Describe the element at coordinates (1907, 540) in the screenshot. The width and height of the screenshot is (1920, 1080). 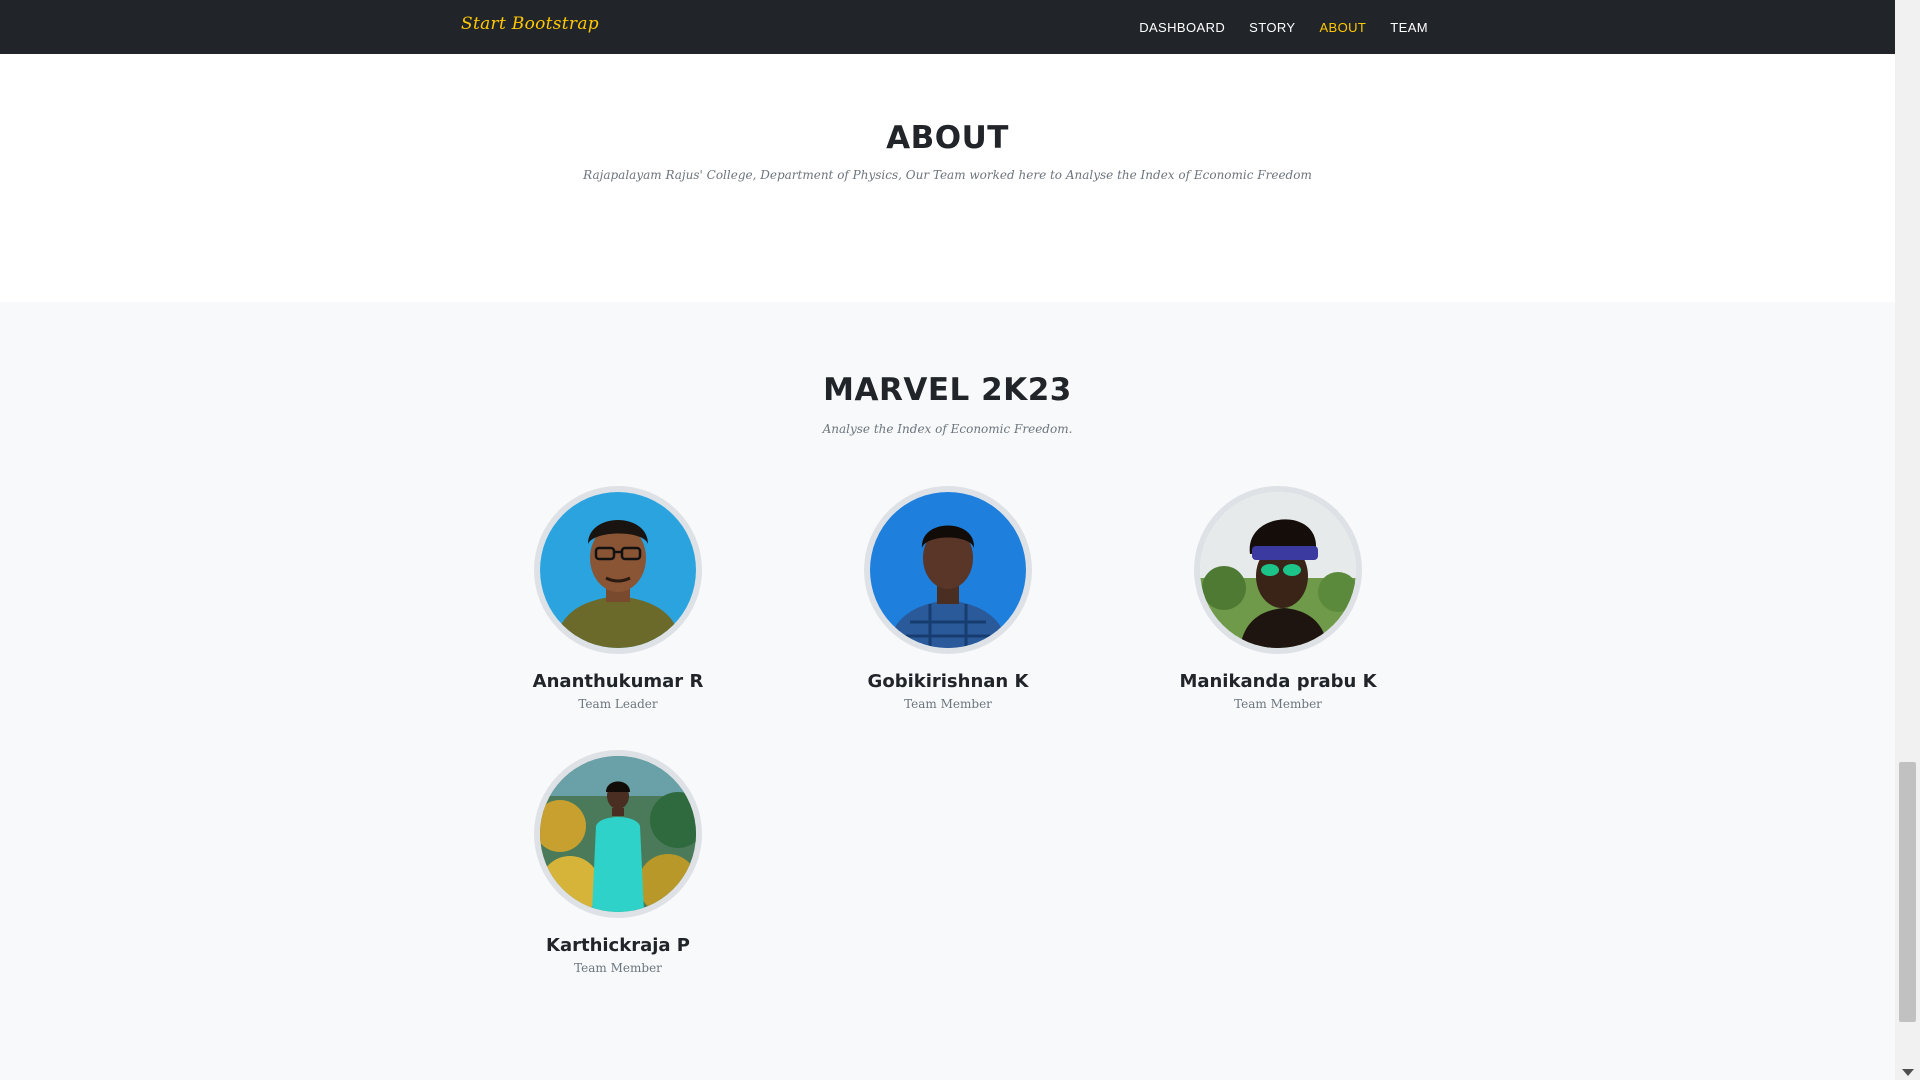
I see `vertical-scrollbar` at that location.